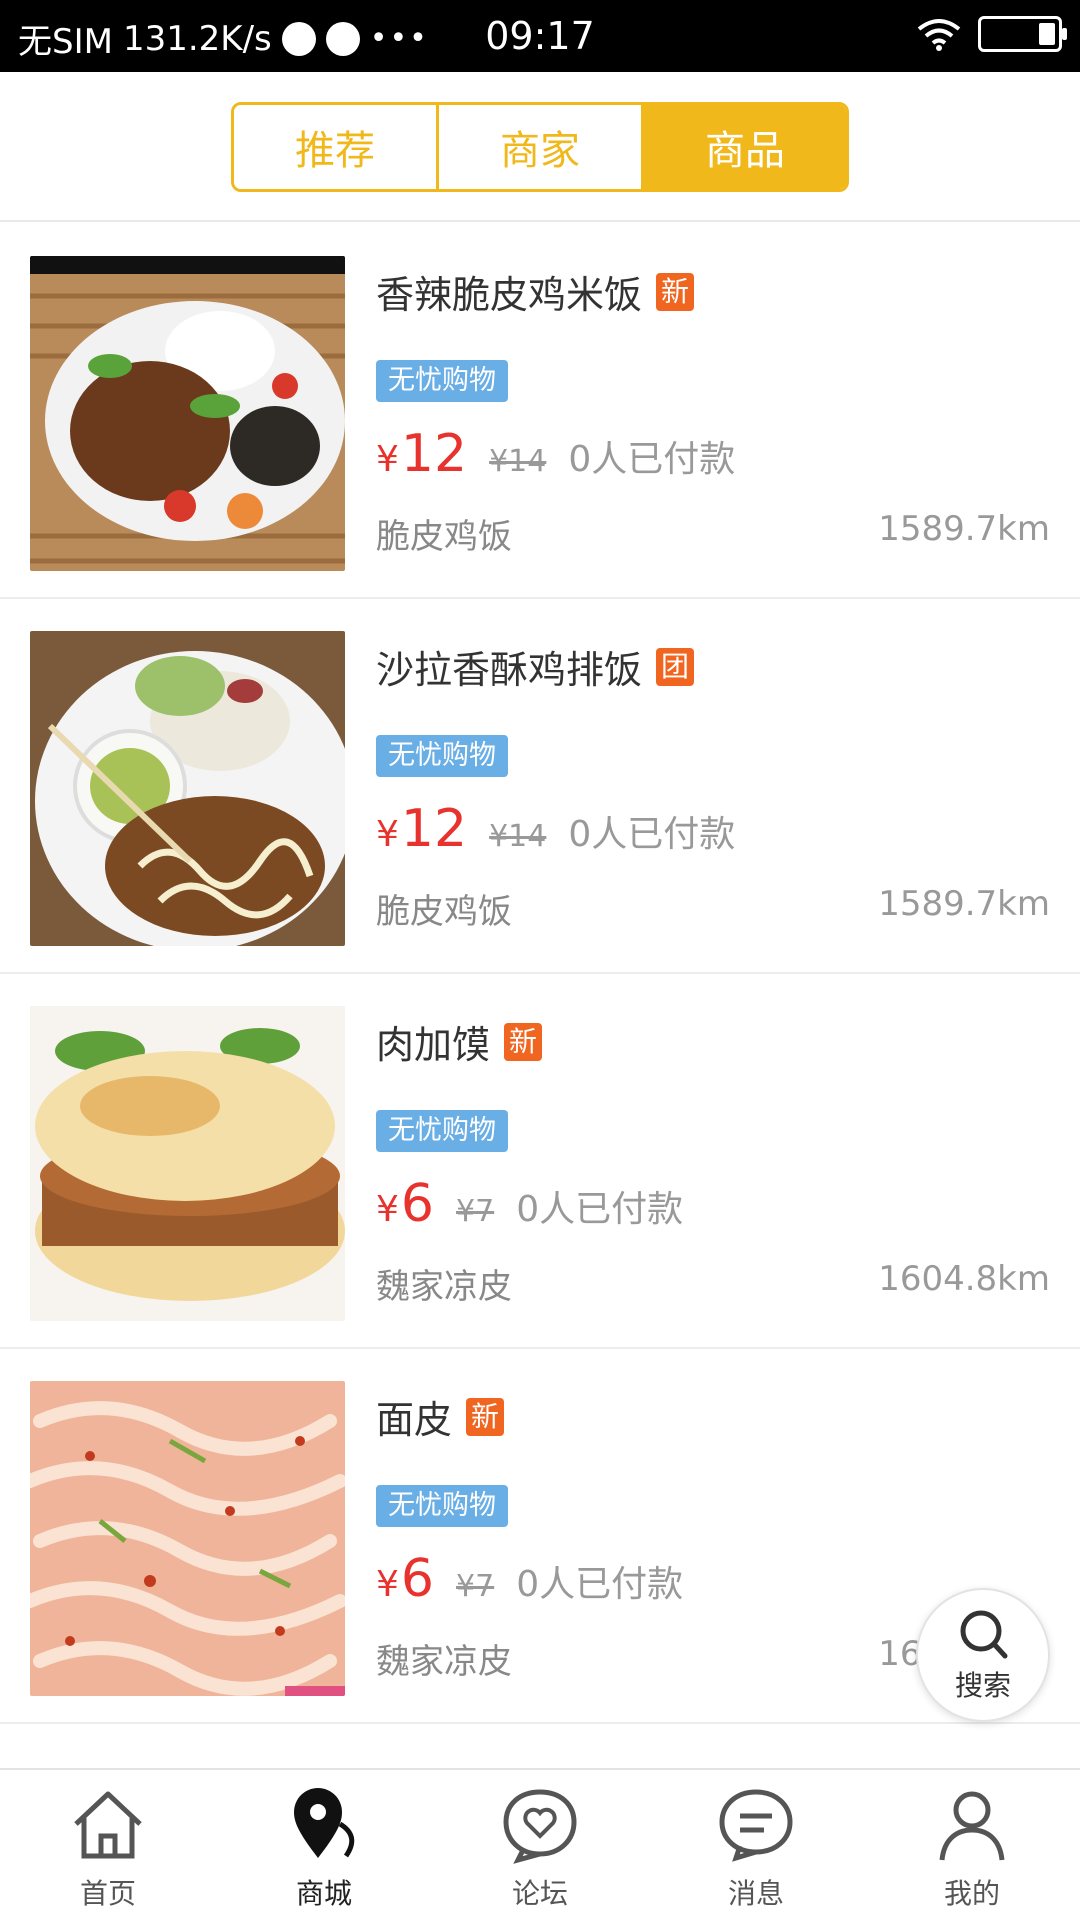 This screenshot has height=1920, width=1080. Describe the element at coordinates (509, 666) in the screenshot. I see `product-title: 沙拉香酥鸡排饭` at that location.